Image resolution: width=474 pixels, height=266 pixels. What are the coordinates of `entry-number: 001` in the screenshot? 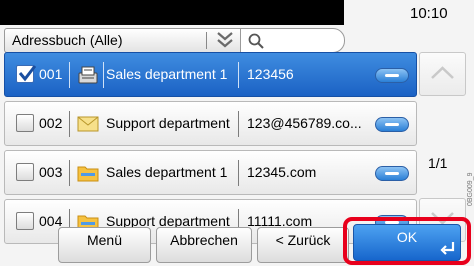 It's located at (51, 74).